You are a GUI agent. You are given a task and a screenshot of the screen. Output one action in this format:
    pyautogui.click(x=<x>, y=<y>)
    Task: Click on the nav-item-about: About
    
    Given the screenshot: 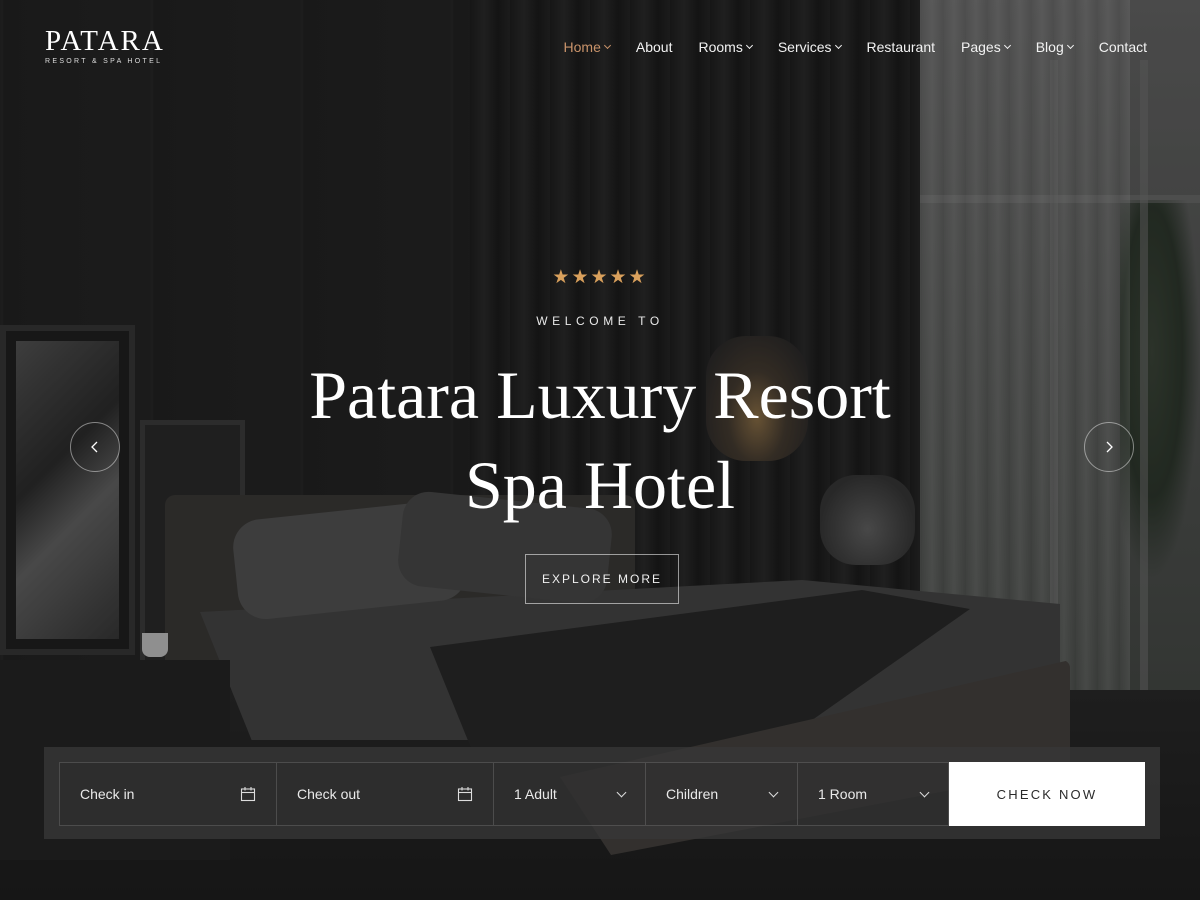 What is the action you would take?
    pyautogui.click(x=654, y=47)
    